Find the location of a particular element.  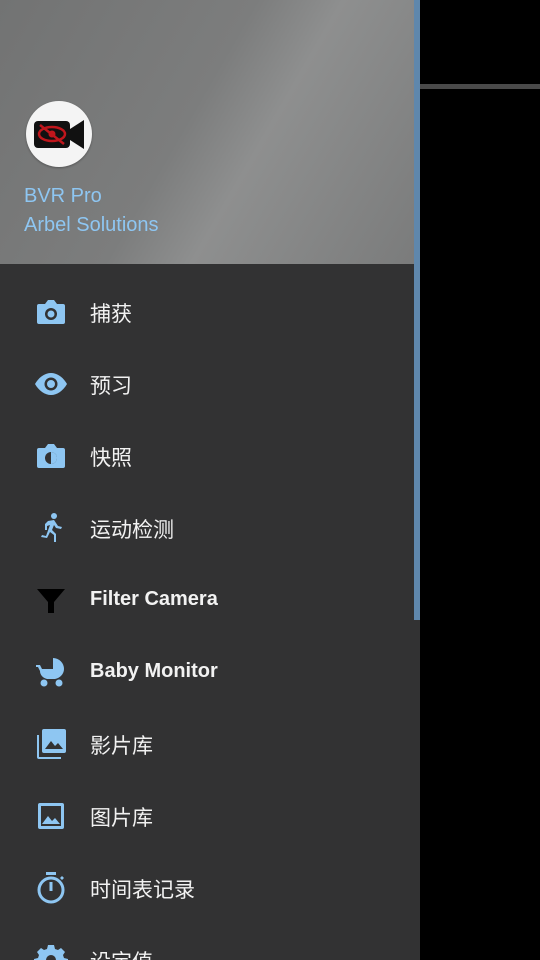

menu-item-label: 时间表记录 is located at coordinates (142, 890).